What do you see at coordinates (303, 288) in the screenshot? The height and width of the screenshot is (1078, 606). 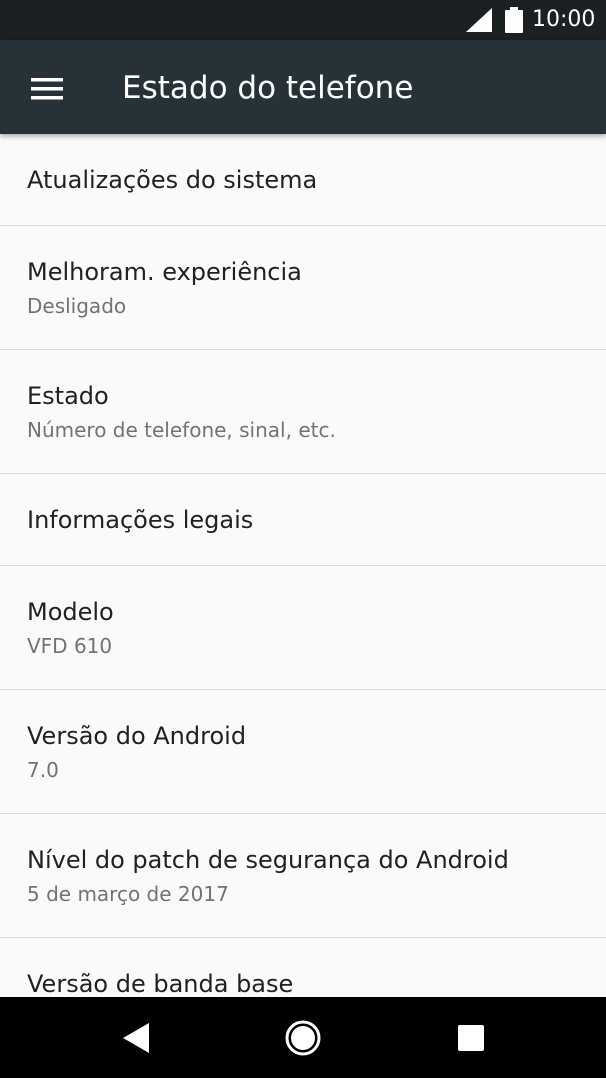 I see `list-item-experience-improvement: Melhoram. experiência Desligado` at bounding box center [303, 288].